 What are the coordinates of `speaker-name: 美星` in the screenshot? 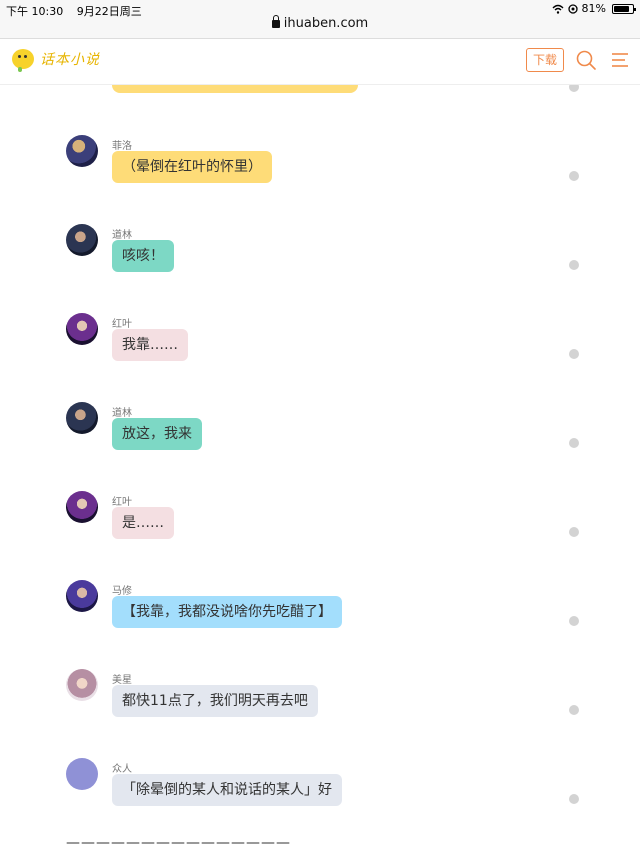 It's located at (122, 680).